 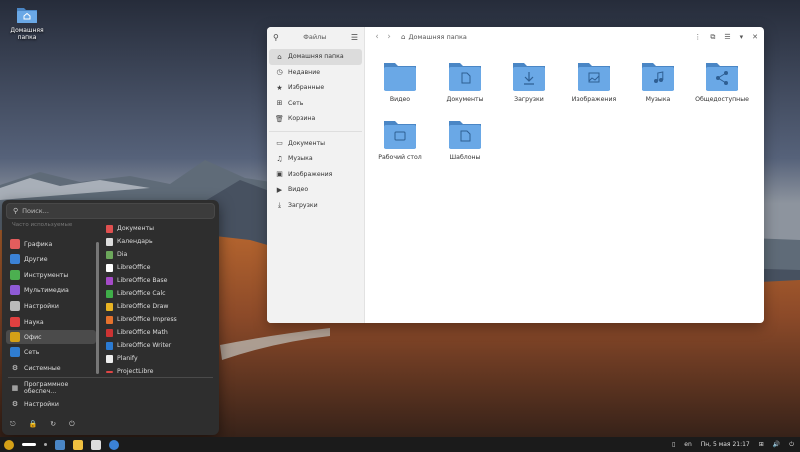 I want to click on category-label: Наука, so click(x=34, y=322).